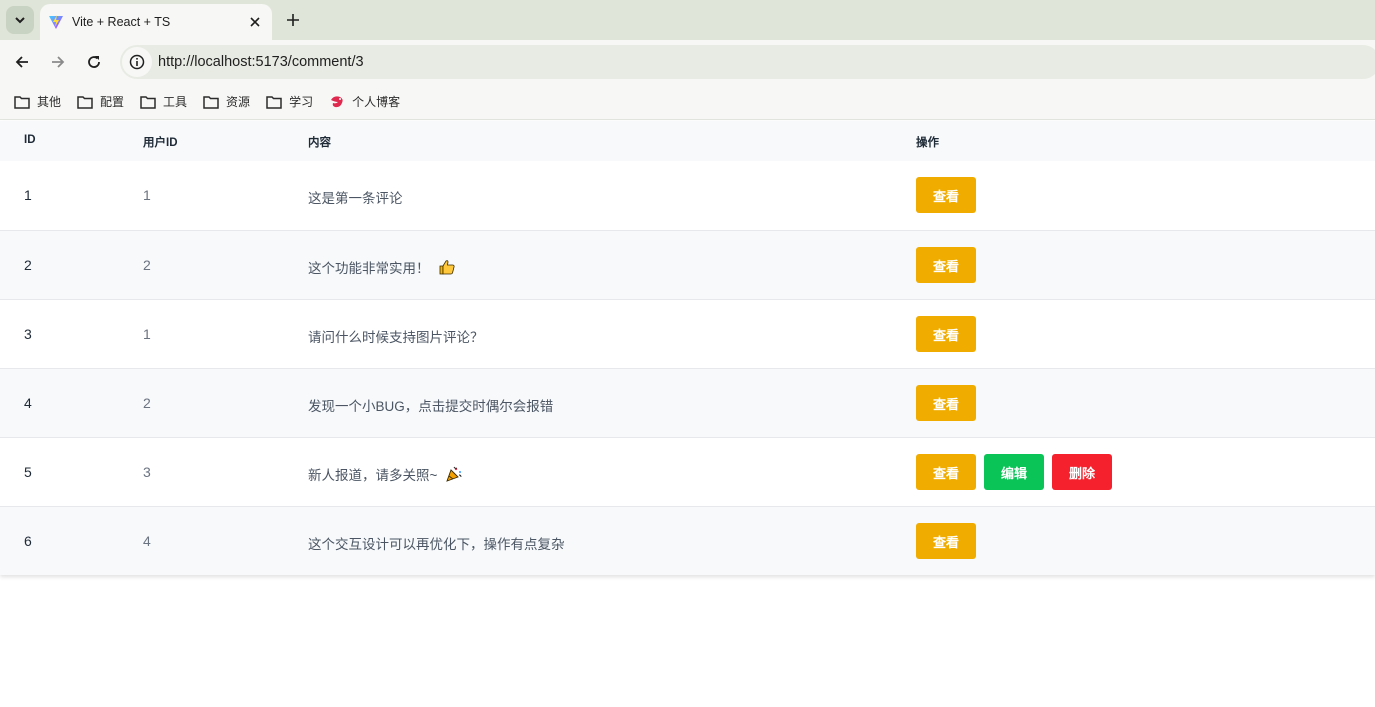 This screenshot has width=1375, height=707. What do you see at coordinates (687, 333) in the screenshot?
I see `table-row: 3 1 请问什么时候支持图片评论？ 查看` at bounding box center [687, 333].